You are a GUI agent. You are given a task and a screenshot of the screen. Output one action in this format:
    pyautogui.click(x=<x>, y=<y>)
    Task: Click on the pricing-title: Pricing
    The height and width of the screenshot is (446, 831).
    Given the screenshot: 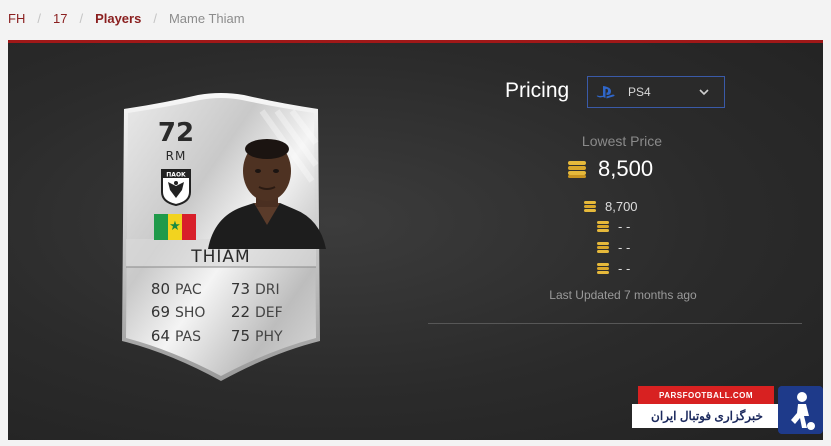 What is the action you would take?
    pyautogui.click(x=537, y=90)
    